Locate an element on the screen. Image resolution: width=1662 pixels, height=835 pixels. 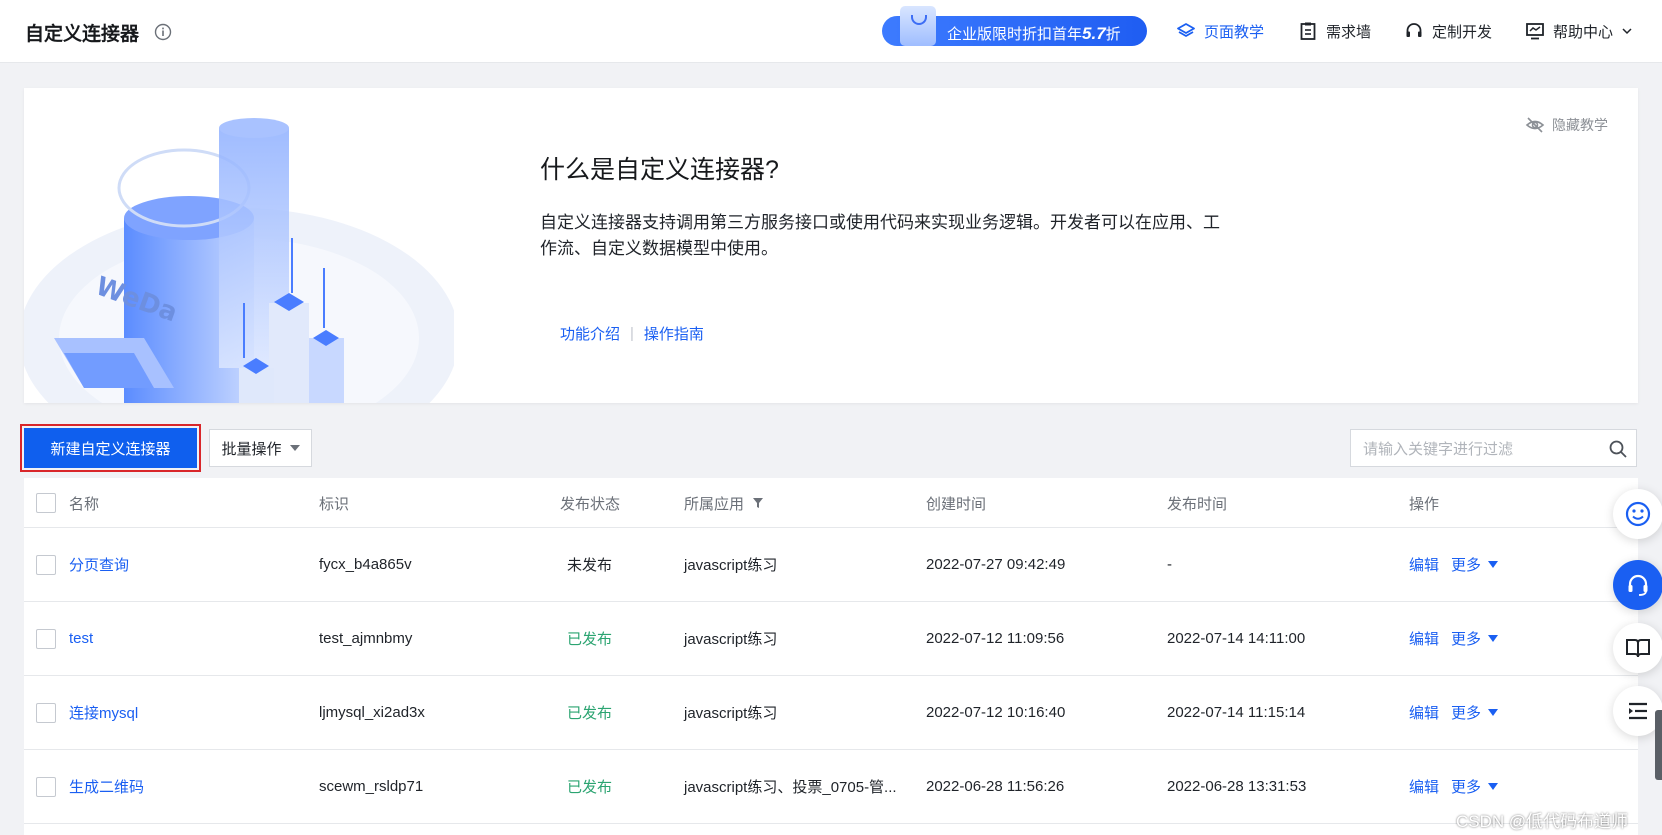
operation-guide-link: 操作指南 is located at coordinates (674, 333).